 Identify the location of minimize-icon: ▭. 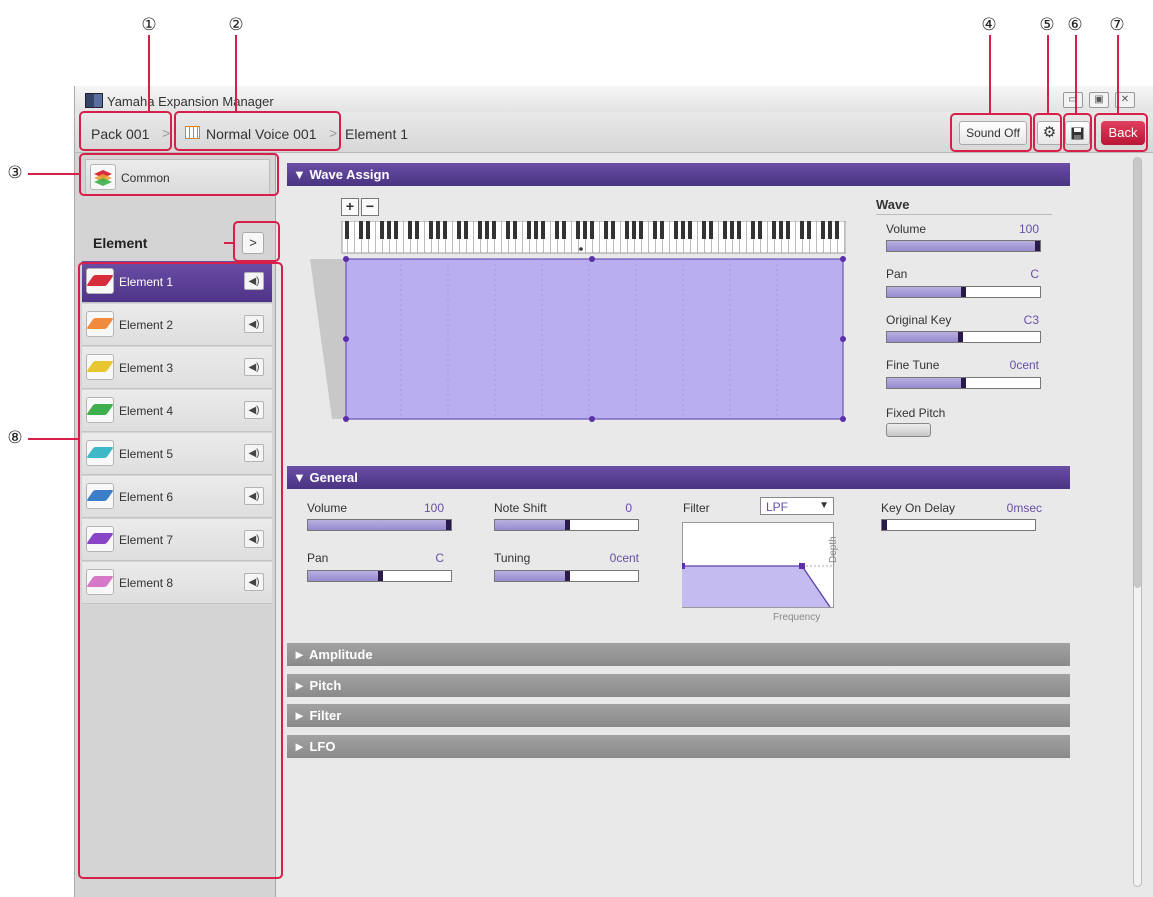
(1073, 100).